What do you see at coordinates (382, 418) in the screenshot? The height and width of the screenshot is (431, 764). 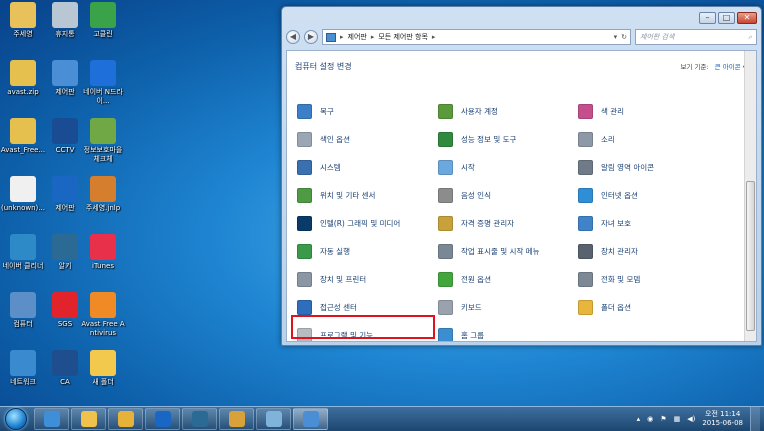 I see `taskbar: ▴ ◉ ⚑ ▦ ◀) 오전 11:14 2015-06-08` at bounding box center [382, 418].